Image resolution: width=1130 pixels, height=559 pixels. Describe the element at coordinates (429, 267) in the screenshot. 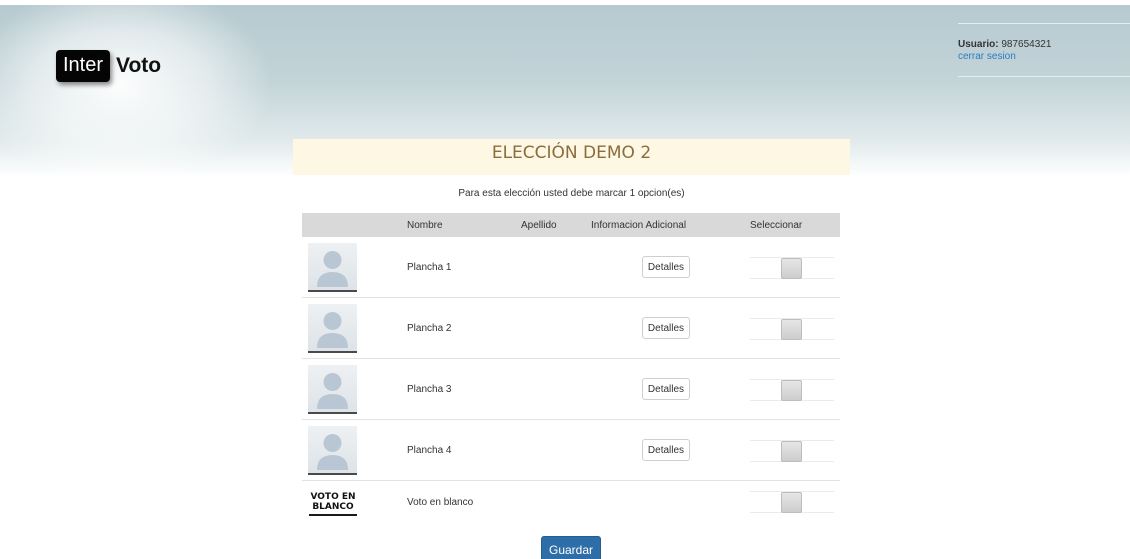

I see `row-name: Plancha 1` at that location.